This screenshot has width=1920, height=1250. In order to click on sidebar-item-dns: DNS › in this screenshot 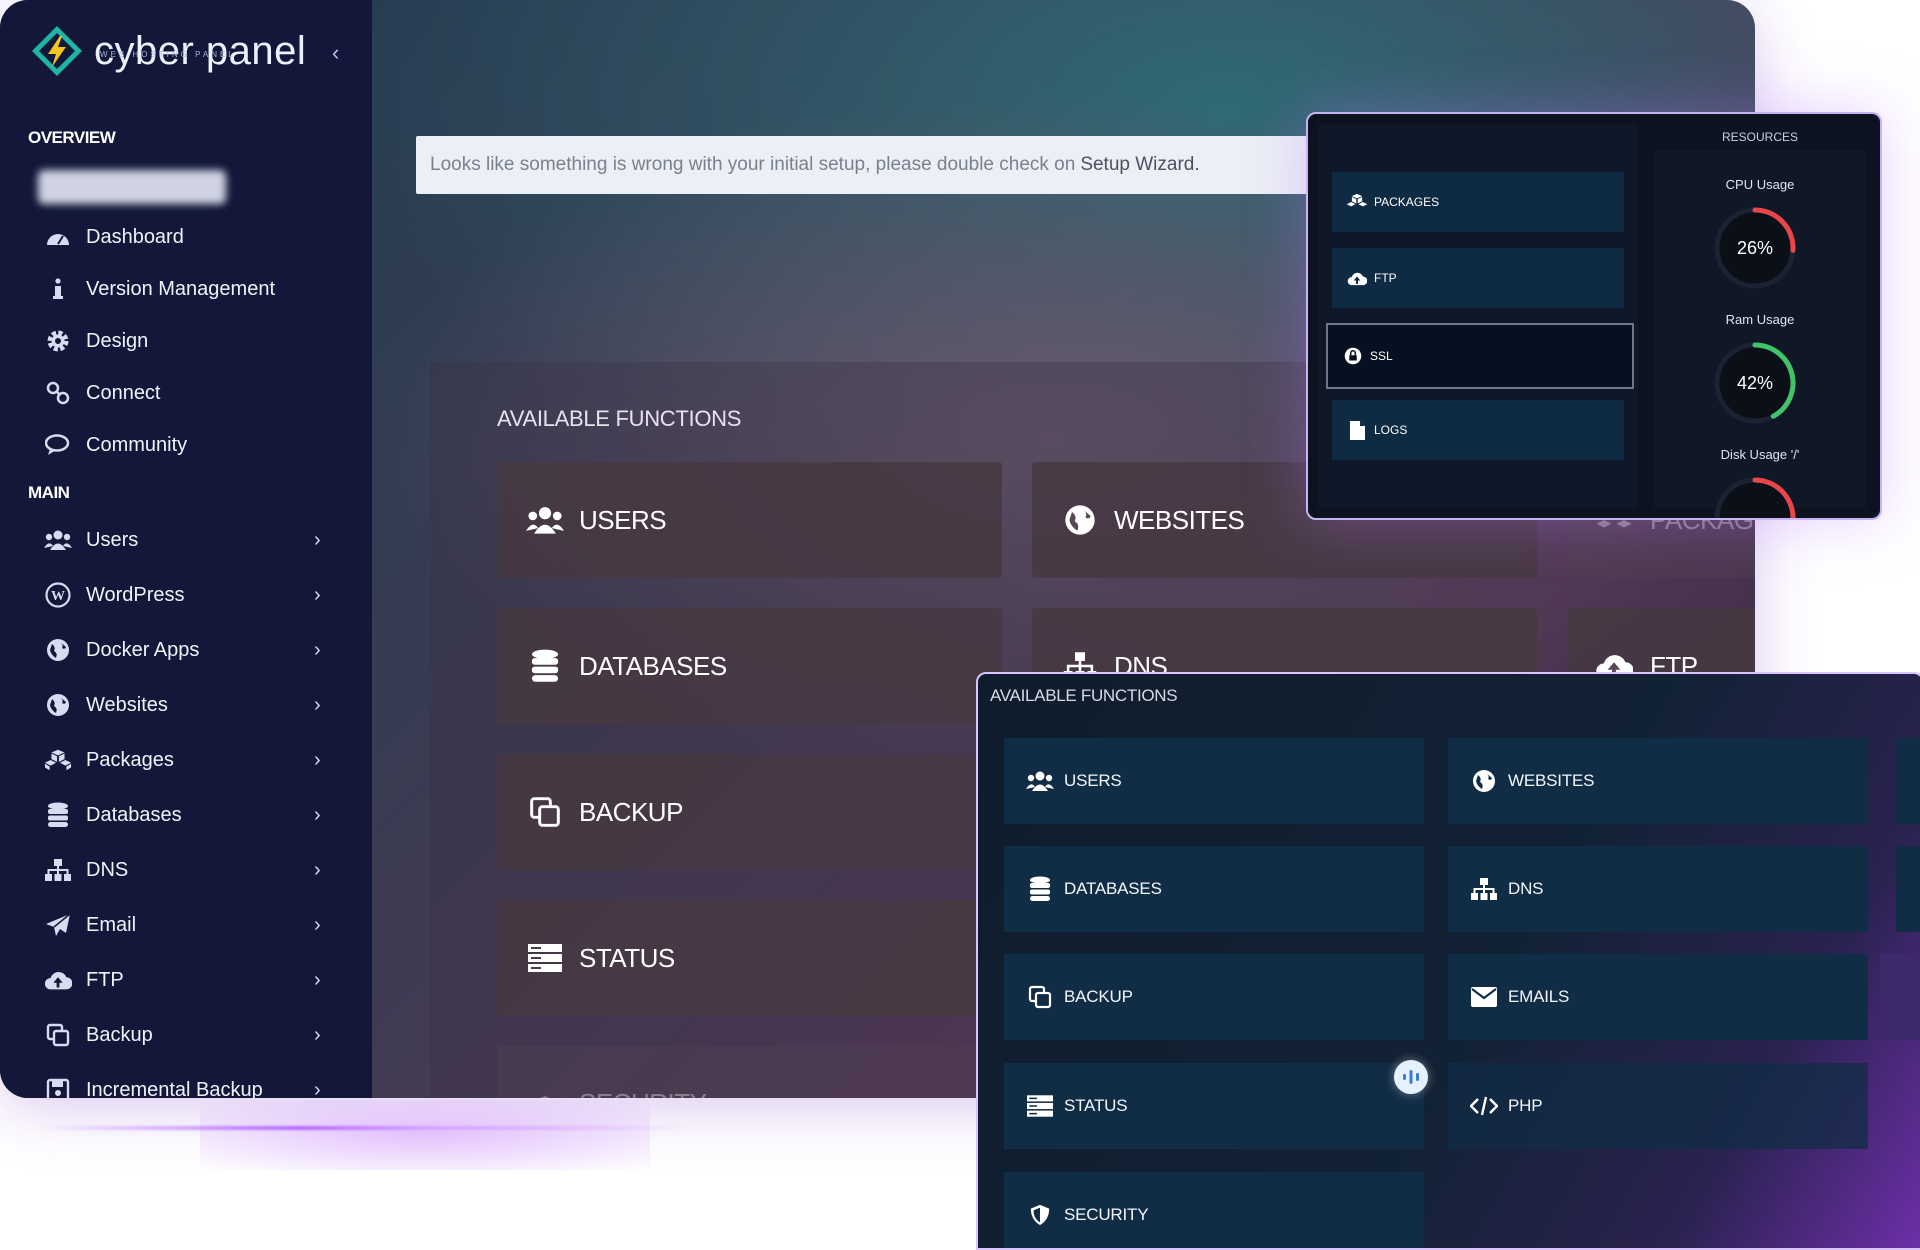, I will do `click(186, 870)`.